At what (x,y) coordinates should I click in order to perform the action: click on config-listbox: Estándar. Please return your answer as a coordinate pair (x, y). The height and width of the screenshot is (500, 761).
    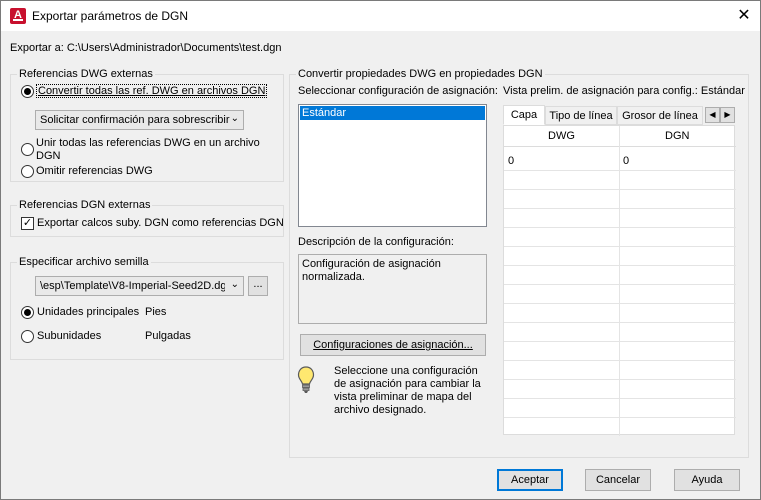
    Looking at the image, I should click on (392, 165).